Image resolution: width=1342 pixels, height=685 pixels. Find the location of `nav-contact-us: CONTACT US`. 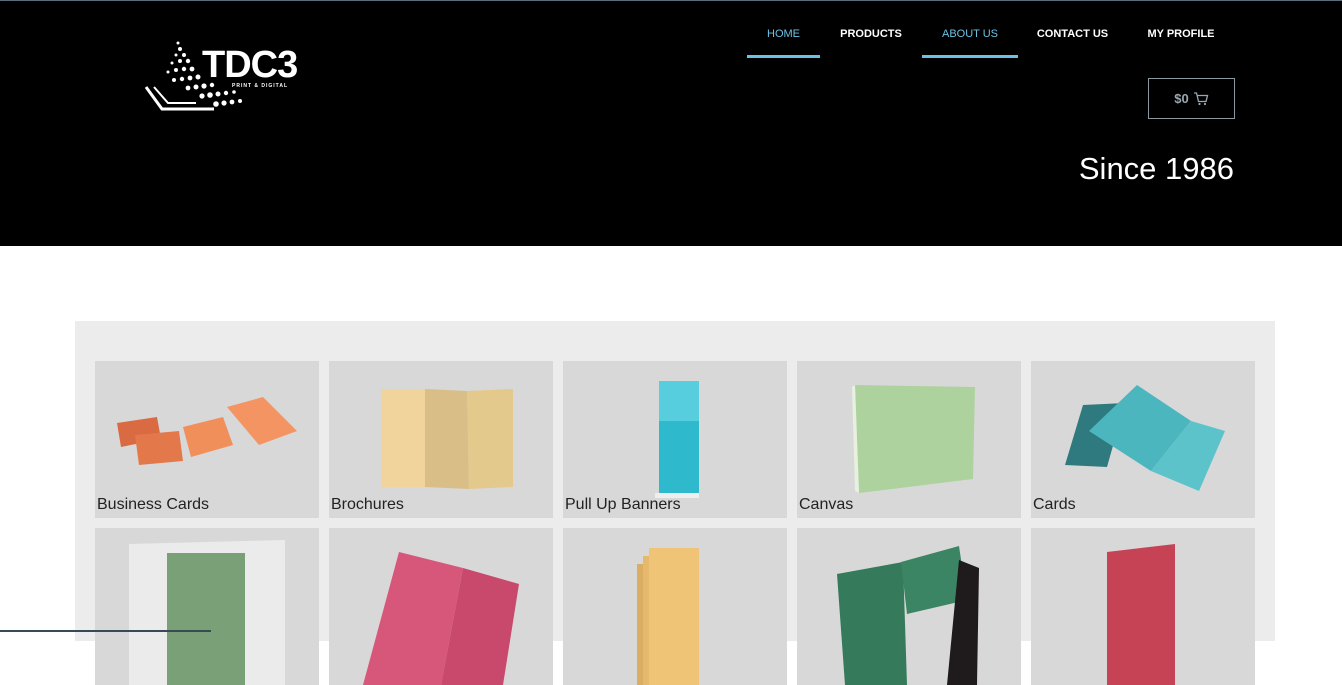

nav-contact-us: CONTACT US is located at coordinates (1072, 38).